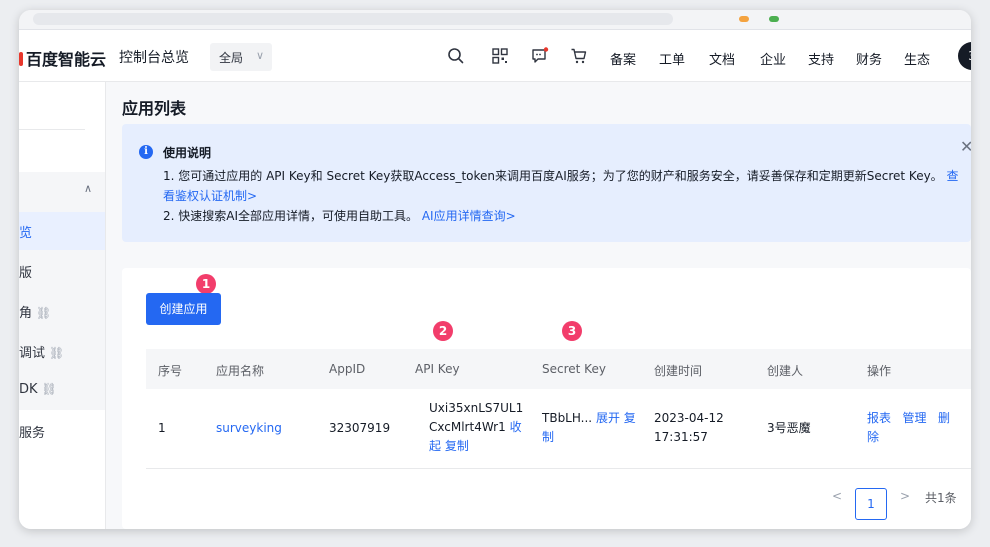 The image size is (990, 547). Describe the element at coordinates (953, 176) in the screenshot. I see `auth-doc-link: 查` at that location.